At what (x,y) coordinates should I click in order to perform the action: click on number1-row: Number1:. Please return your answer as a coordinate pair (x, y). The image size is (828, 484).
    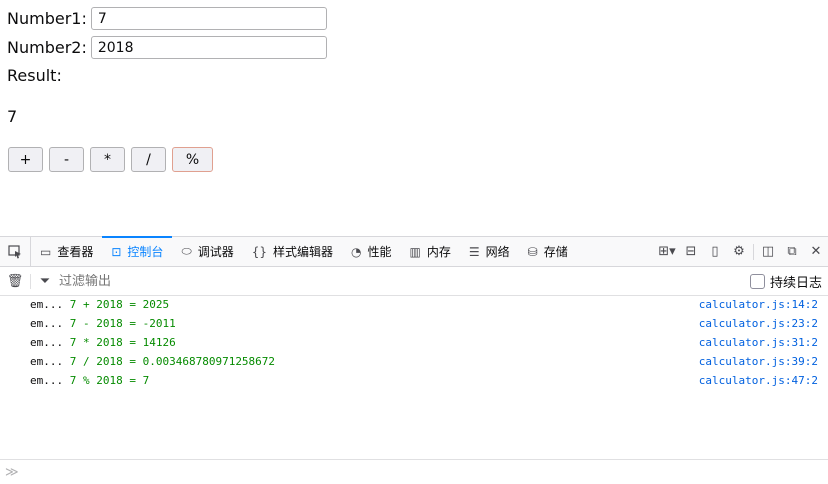
    Looking at the image, I should click on (167, 18).